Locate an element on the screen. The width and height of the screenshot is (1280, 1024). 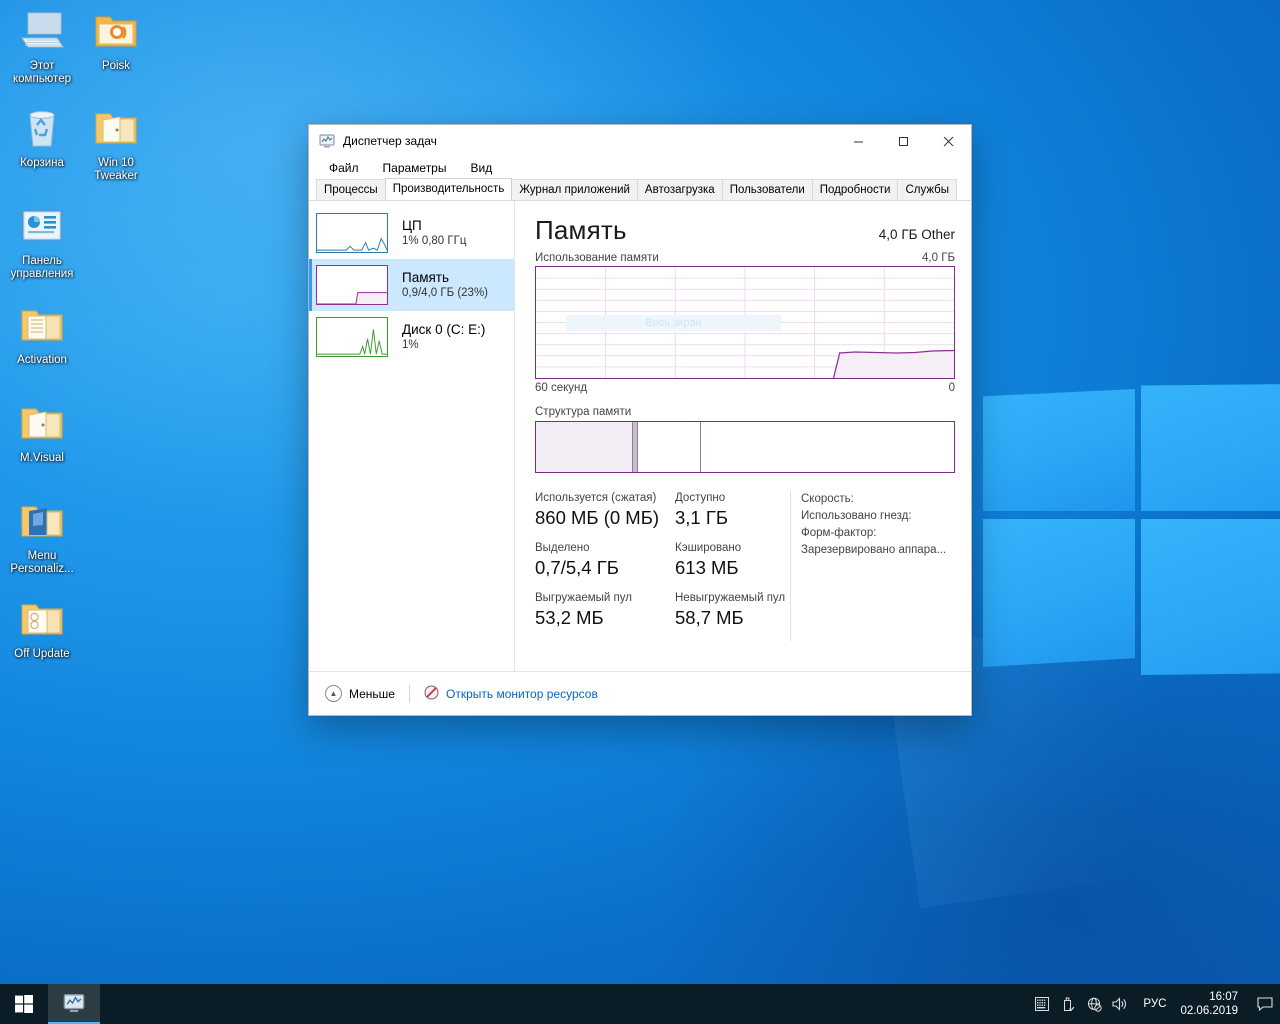
desktop-icon-activation: Activation is located at coordinates (42, 334).